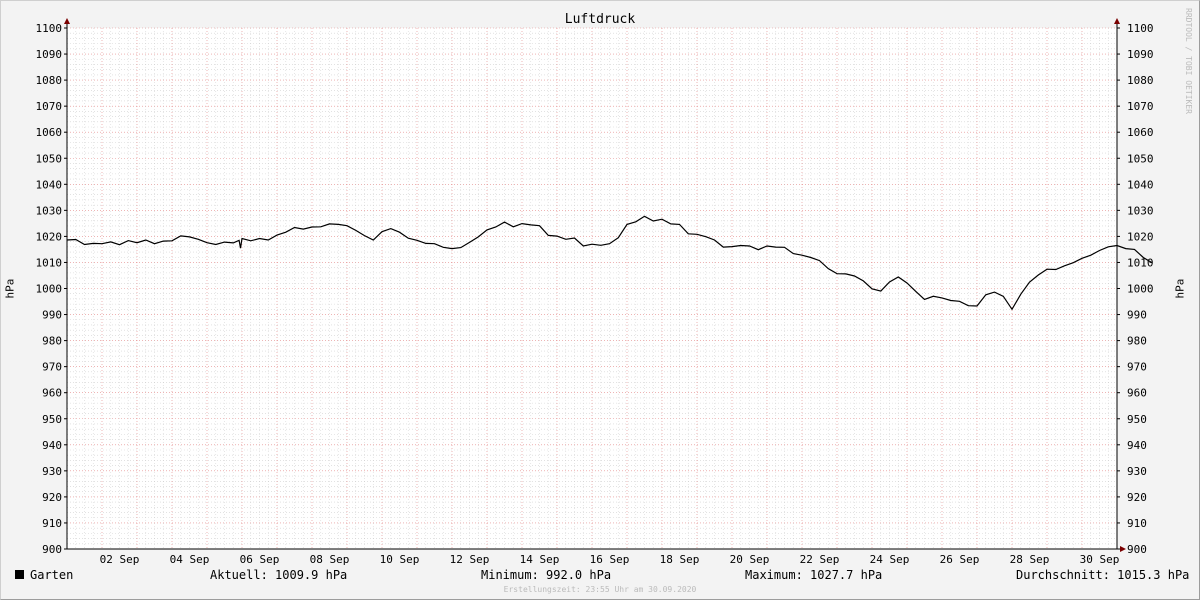 The image size is (1200, 600). What do you see at coordinates (814, 575) in the screenshot?
I see `stat-maximum: Maximum: 1027.7 hPa` at bounding box center [814, 575].